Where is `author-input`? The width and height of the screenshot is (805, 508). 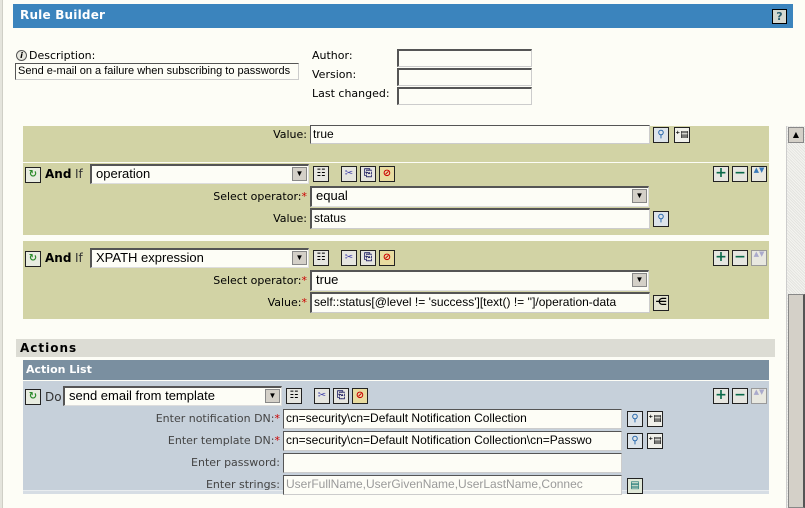 author-input is located at coordinates (464, 58).